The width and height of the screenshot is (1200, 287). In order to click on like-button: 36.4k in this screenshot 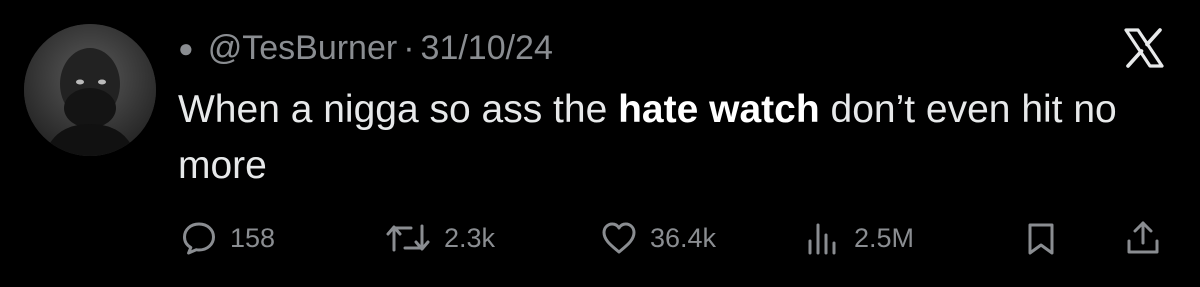, I will do `click(658, 238)`.